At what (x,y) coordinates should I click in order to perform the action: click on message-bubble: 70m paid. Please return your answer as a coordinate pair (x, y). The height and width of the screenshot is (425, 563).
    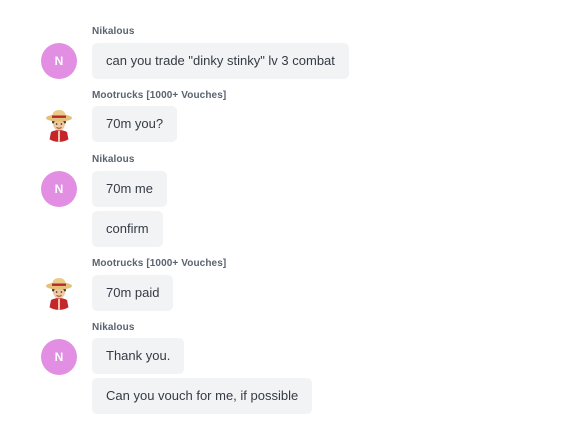
    Looking at the image, I should click on (133, 293).